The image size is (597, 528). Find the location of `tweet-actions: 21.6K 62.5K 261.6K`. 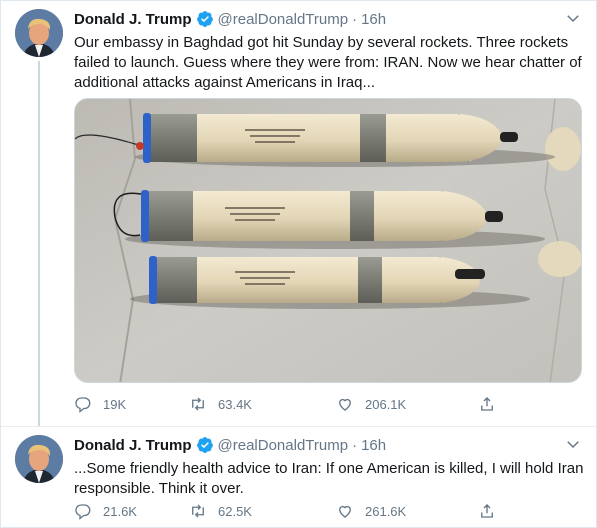

tweet-actions: 21.6K 62.5K 261.6K is located at coordinates (289, 511).